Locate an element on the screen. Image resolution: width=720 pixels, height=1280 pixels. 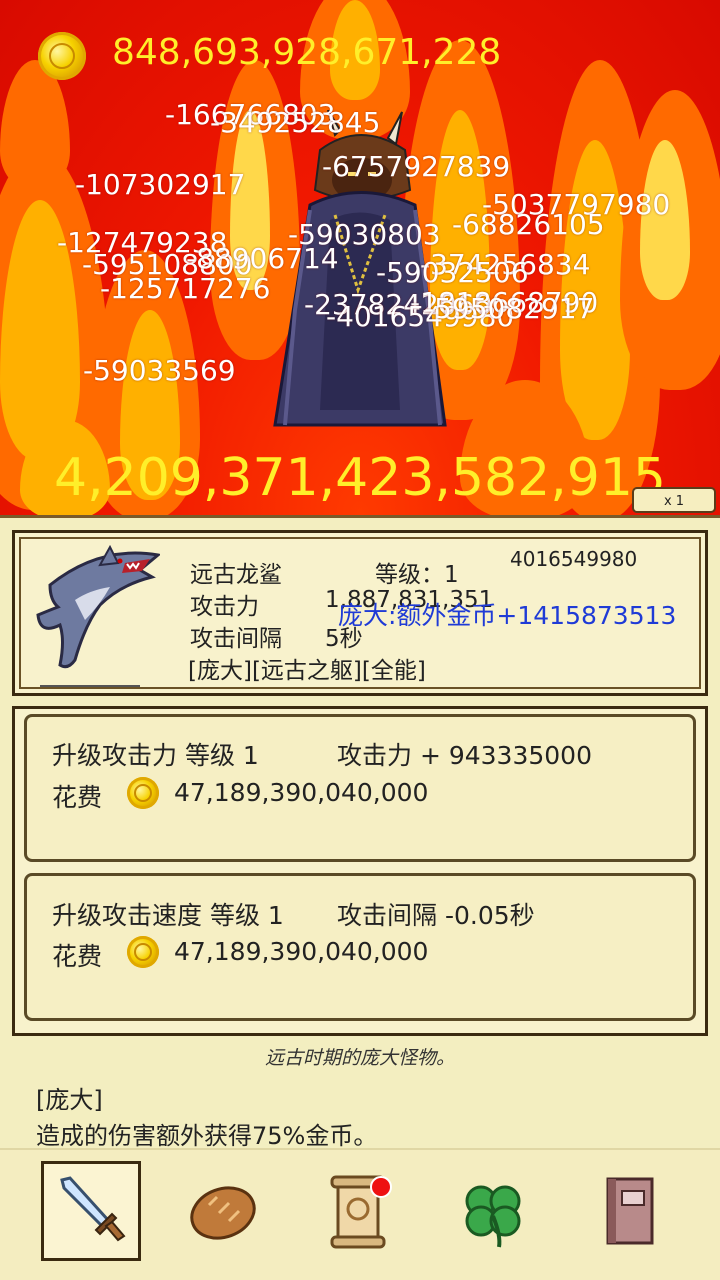
sword-icon is located at coordinates (93, 1209).